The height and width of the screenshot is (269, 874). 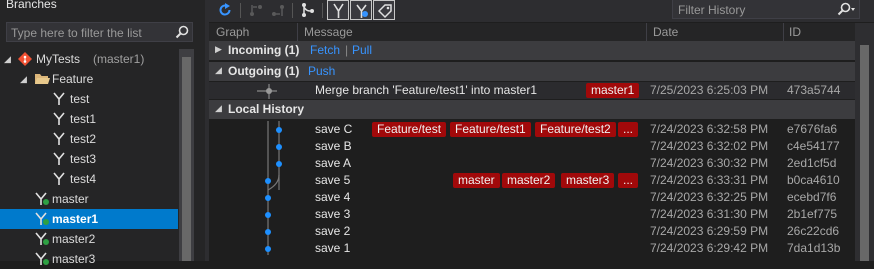 I want to click on branch-tree-item: test3, so click(x=89, y=159).